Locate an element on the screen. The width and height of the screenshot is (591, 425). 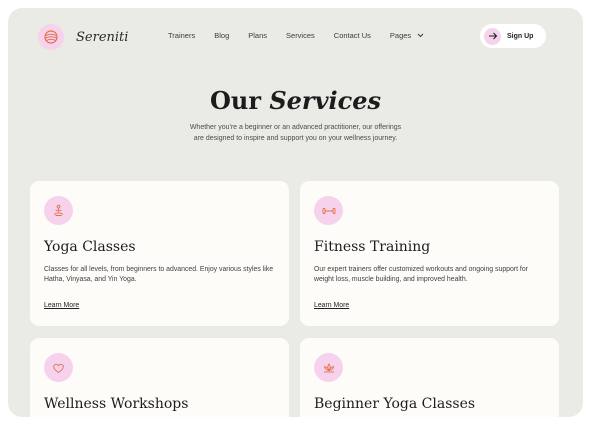
nav-item-pages: Pages is located at coordinates (407, 35).